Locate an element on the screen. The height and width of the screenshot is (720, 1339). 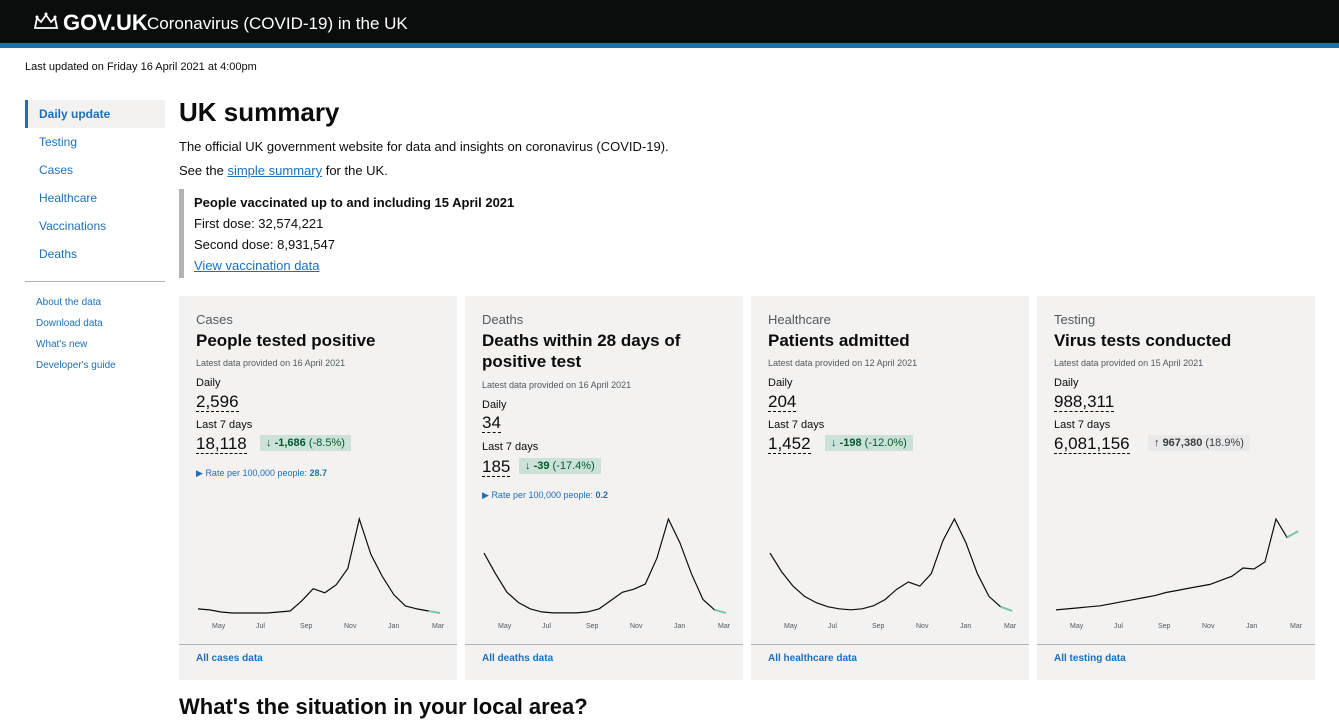
change-value: -1,686 is located at coordinates (290, 443).